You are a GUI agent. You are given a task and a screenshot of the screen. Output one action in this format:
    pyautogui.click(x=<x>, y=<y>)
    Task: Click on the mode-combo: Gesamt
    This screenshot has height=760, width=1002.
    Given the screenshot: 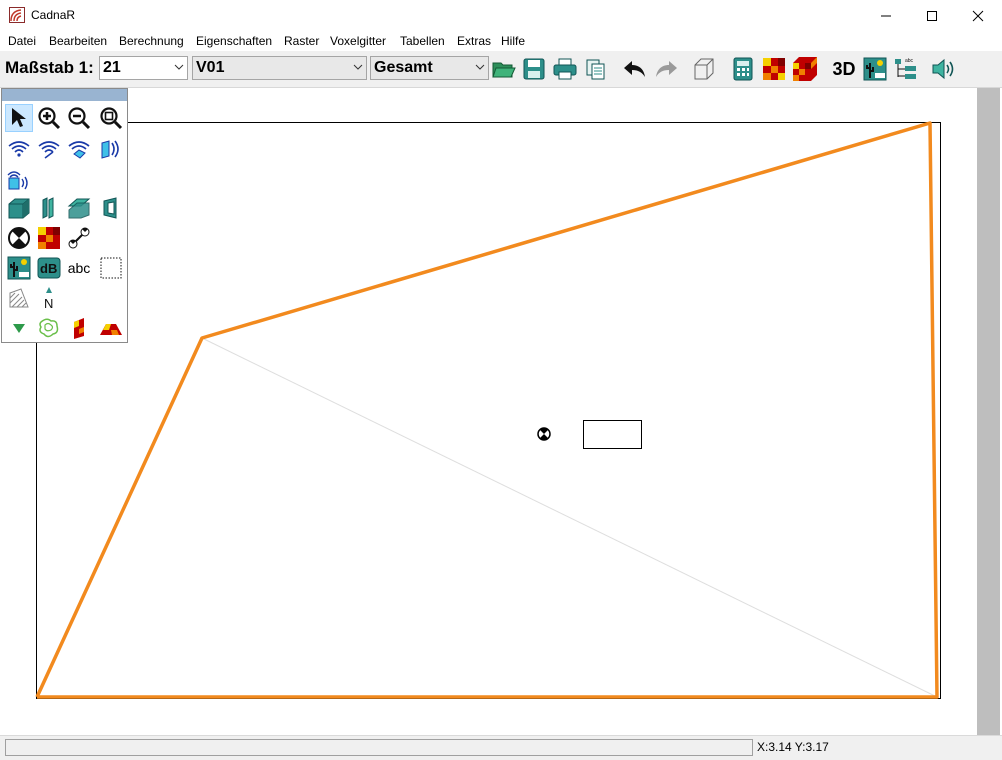 What is the action you would take?
    pyautogui.click(x=429, y=68)
    